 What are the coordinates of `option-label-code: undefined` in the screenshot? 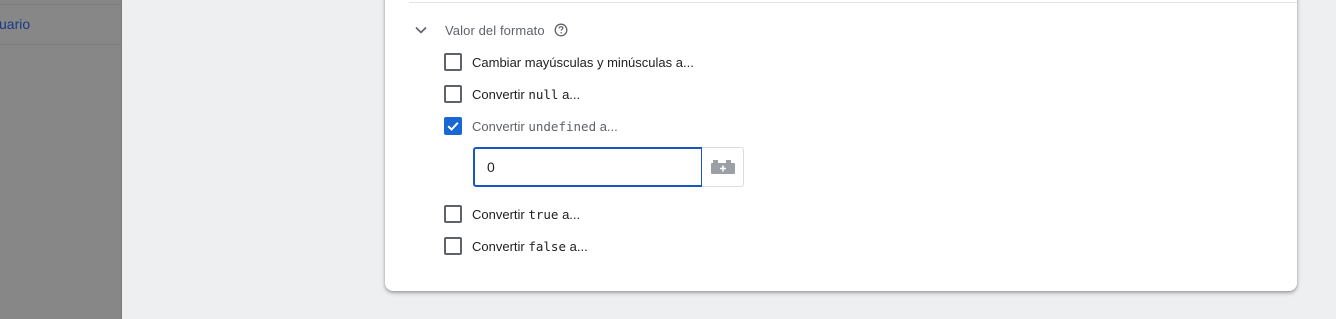 It's located at (562, 126).